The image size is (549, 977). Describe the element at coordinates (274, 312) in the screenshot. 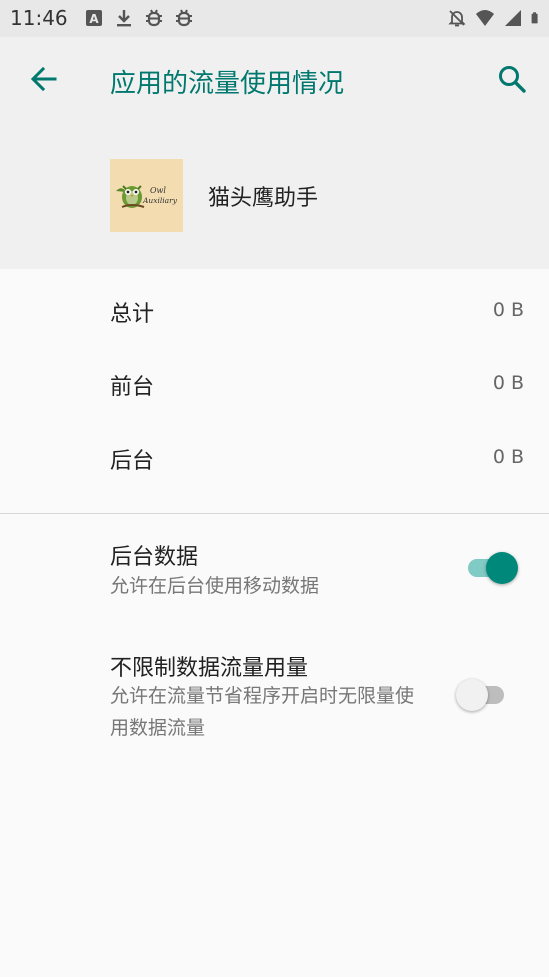

I see `usage-row-total: 总计 0 B` at that location.